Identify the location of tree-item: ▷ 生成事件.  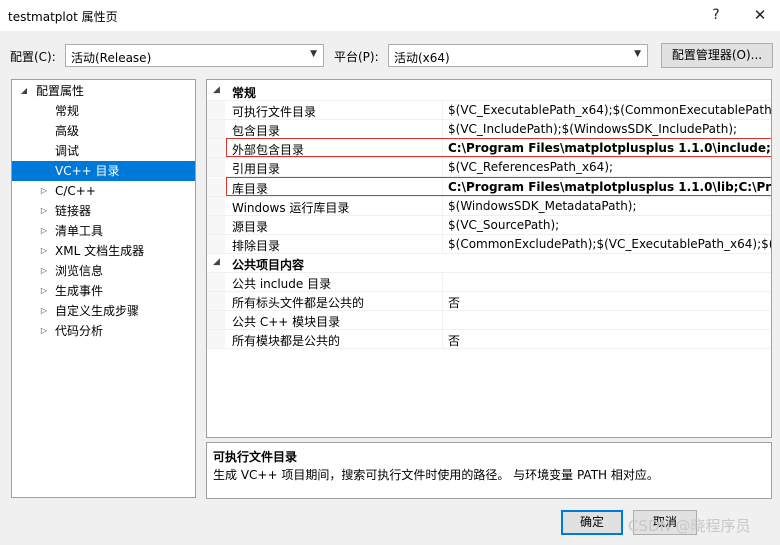
(103, 291).